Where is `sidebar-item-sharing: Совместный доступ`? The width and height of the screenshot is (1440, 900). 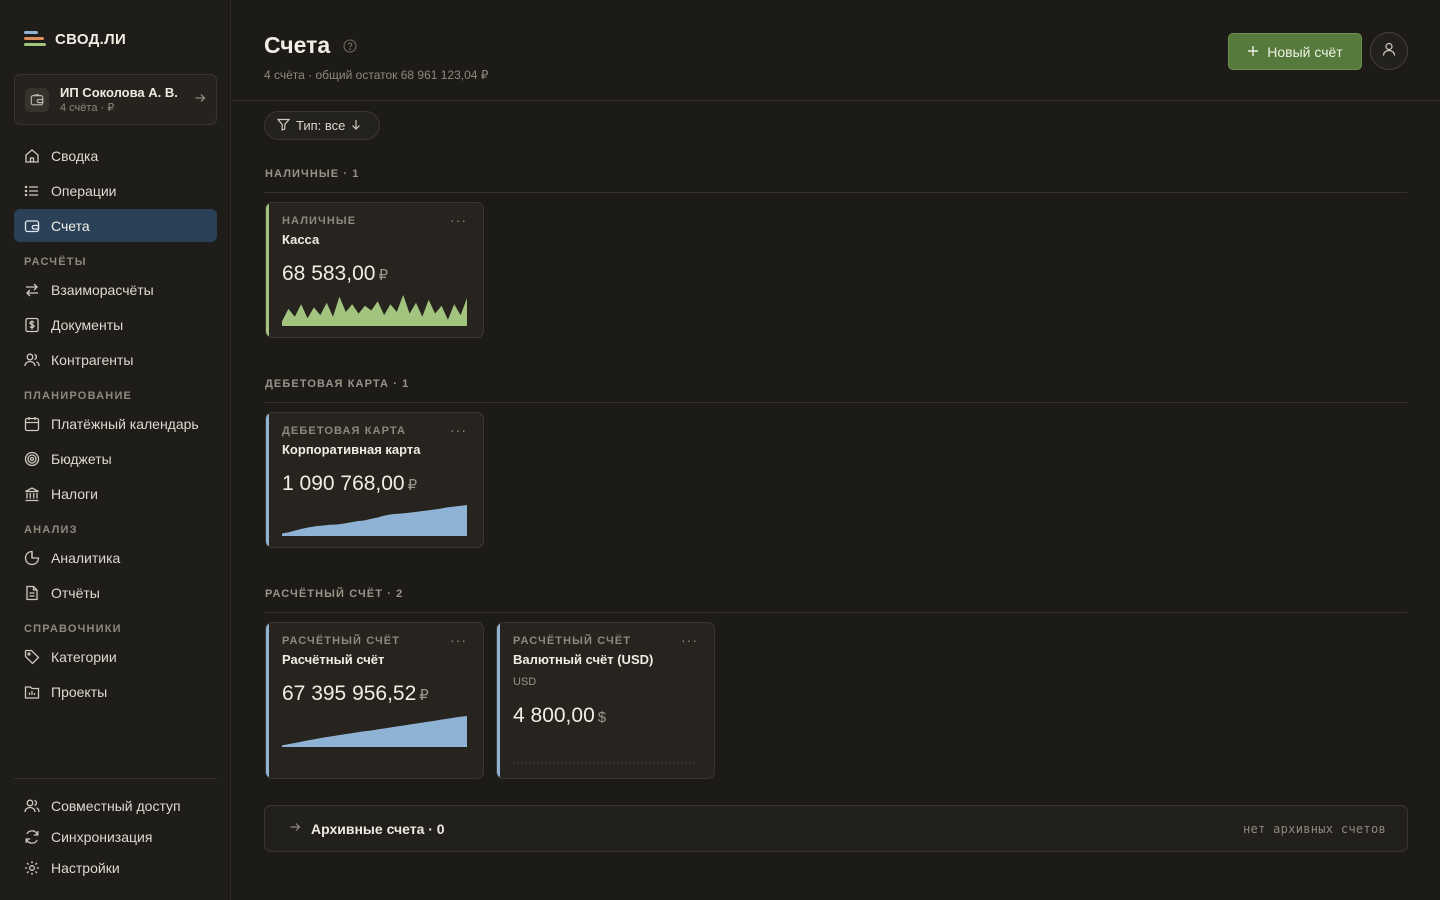 sidebar-item-sharing: Совместный доступ is located at coordinates (115, 805).